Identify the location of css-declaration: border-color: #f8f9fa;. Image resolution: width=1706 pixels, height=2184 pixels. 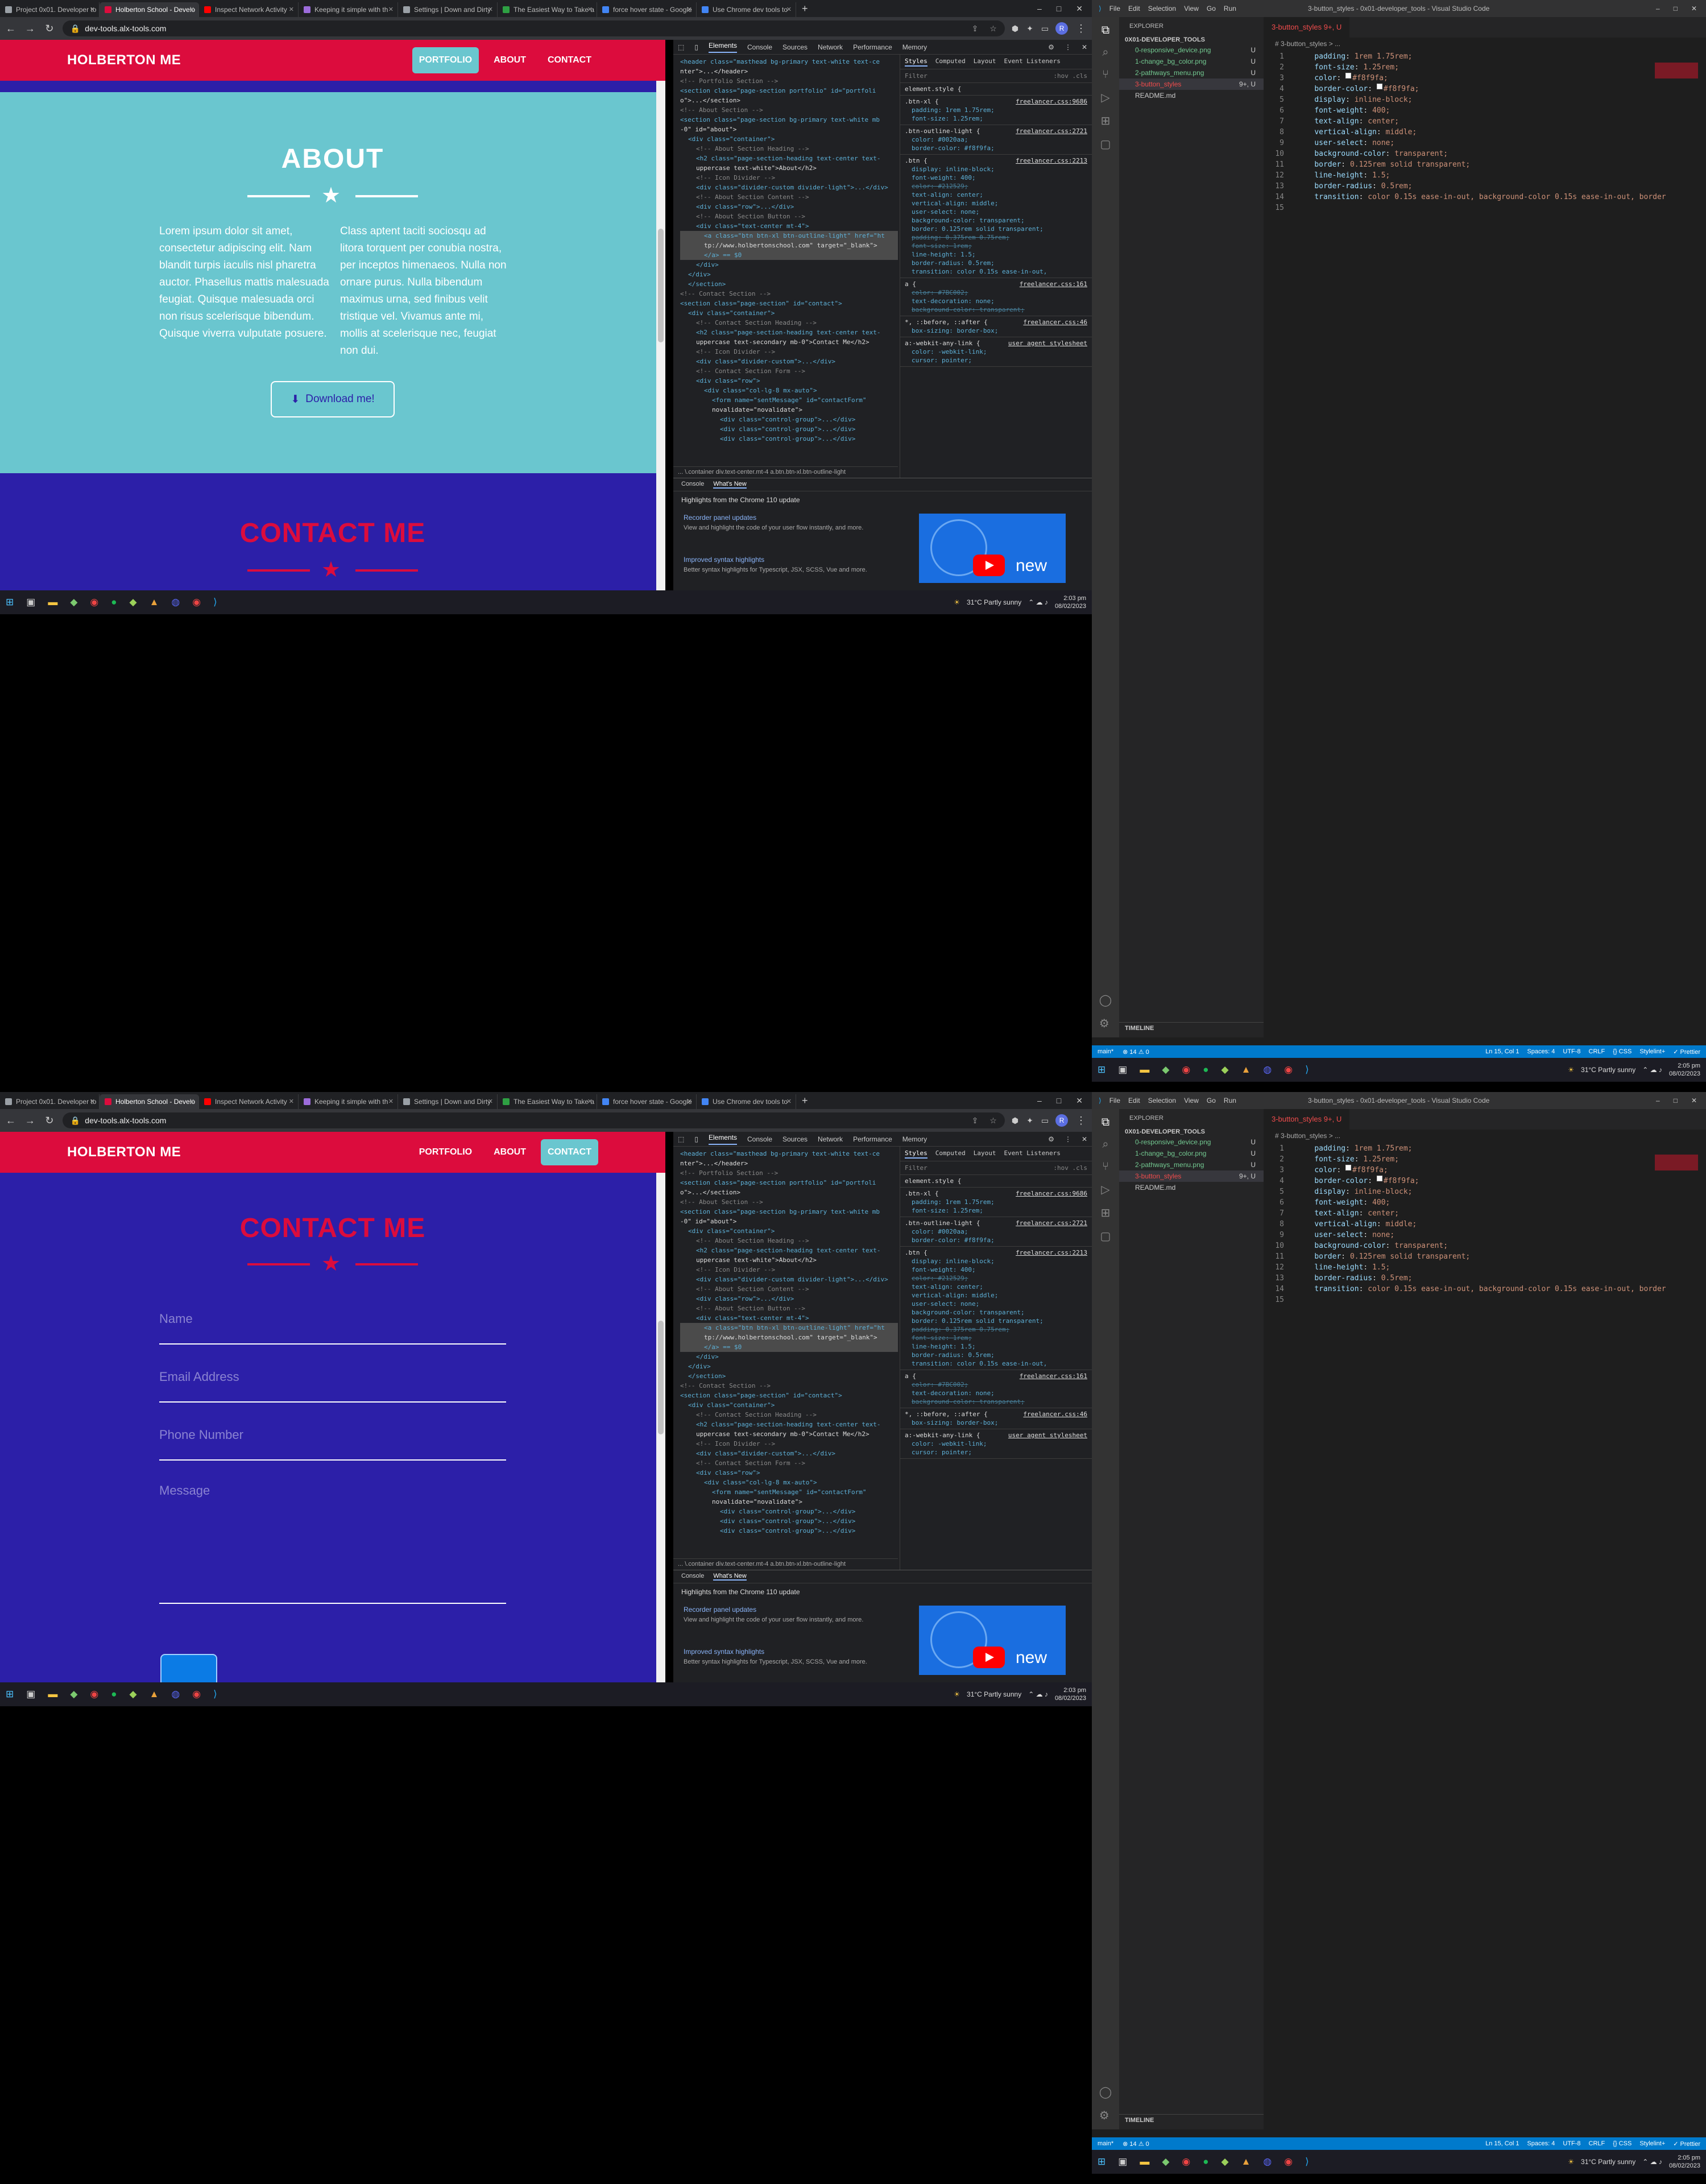
(996, 1240).